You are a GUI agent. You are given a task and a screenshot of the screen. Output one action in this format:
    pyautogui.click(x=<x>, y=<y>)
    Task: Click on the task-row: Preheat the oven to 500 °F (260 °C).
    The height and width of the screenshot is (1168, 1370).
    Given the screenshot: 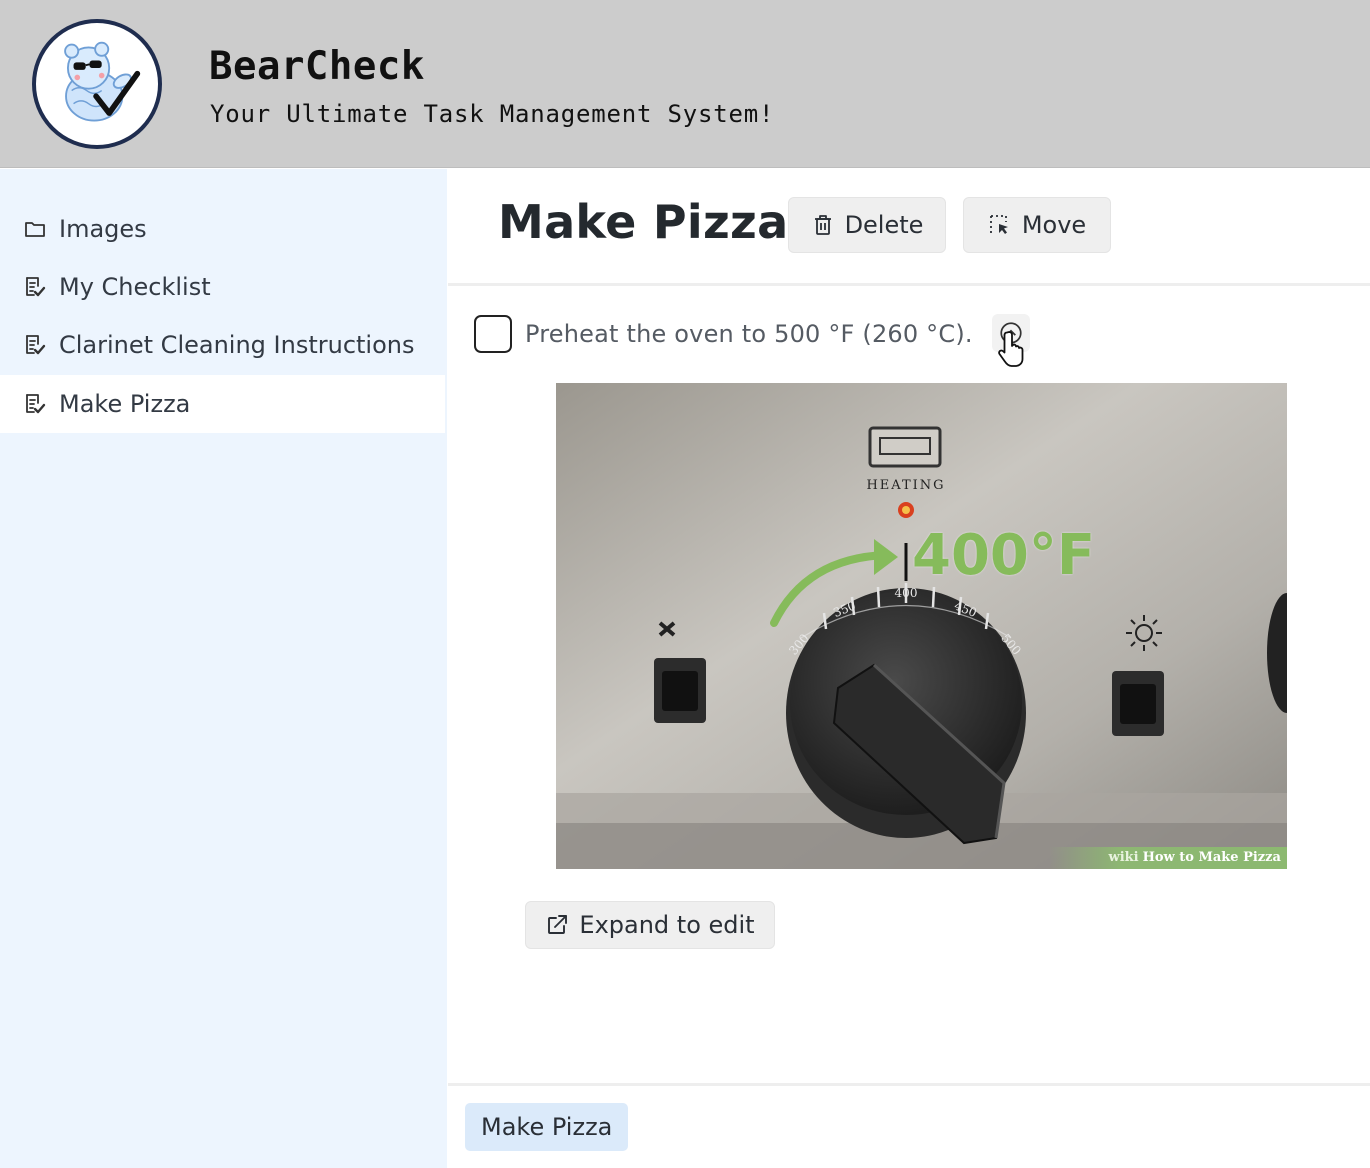 What is the action you would take?
    pyautogui.click(x=723, y=334)
    